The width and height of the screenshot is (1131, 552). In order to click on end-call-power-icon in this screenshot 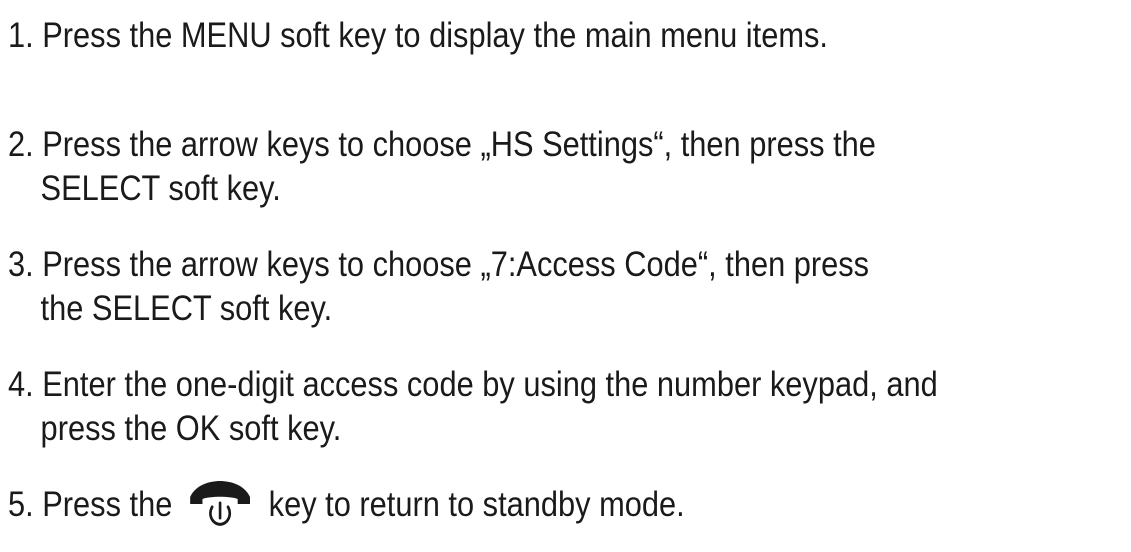, I will do `click(219, 501)`.